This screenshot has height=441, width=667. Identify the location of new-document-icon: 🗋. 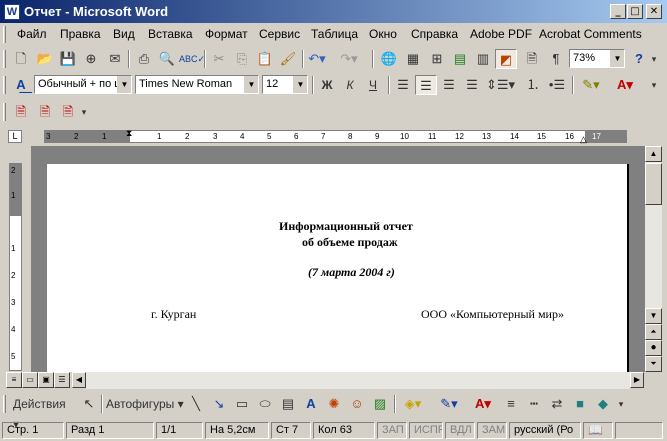
(21, 59).